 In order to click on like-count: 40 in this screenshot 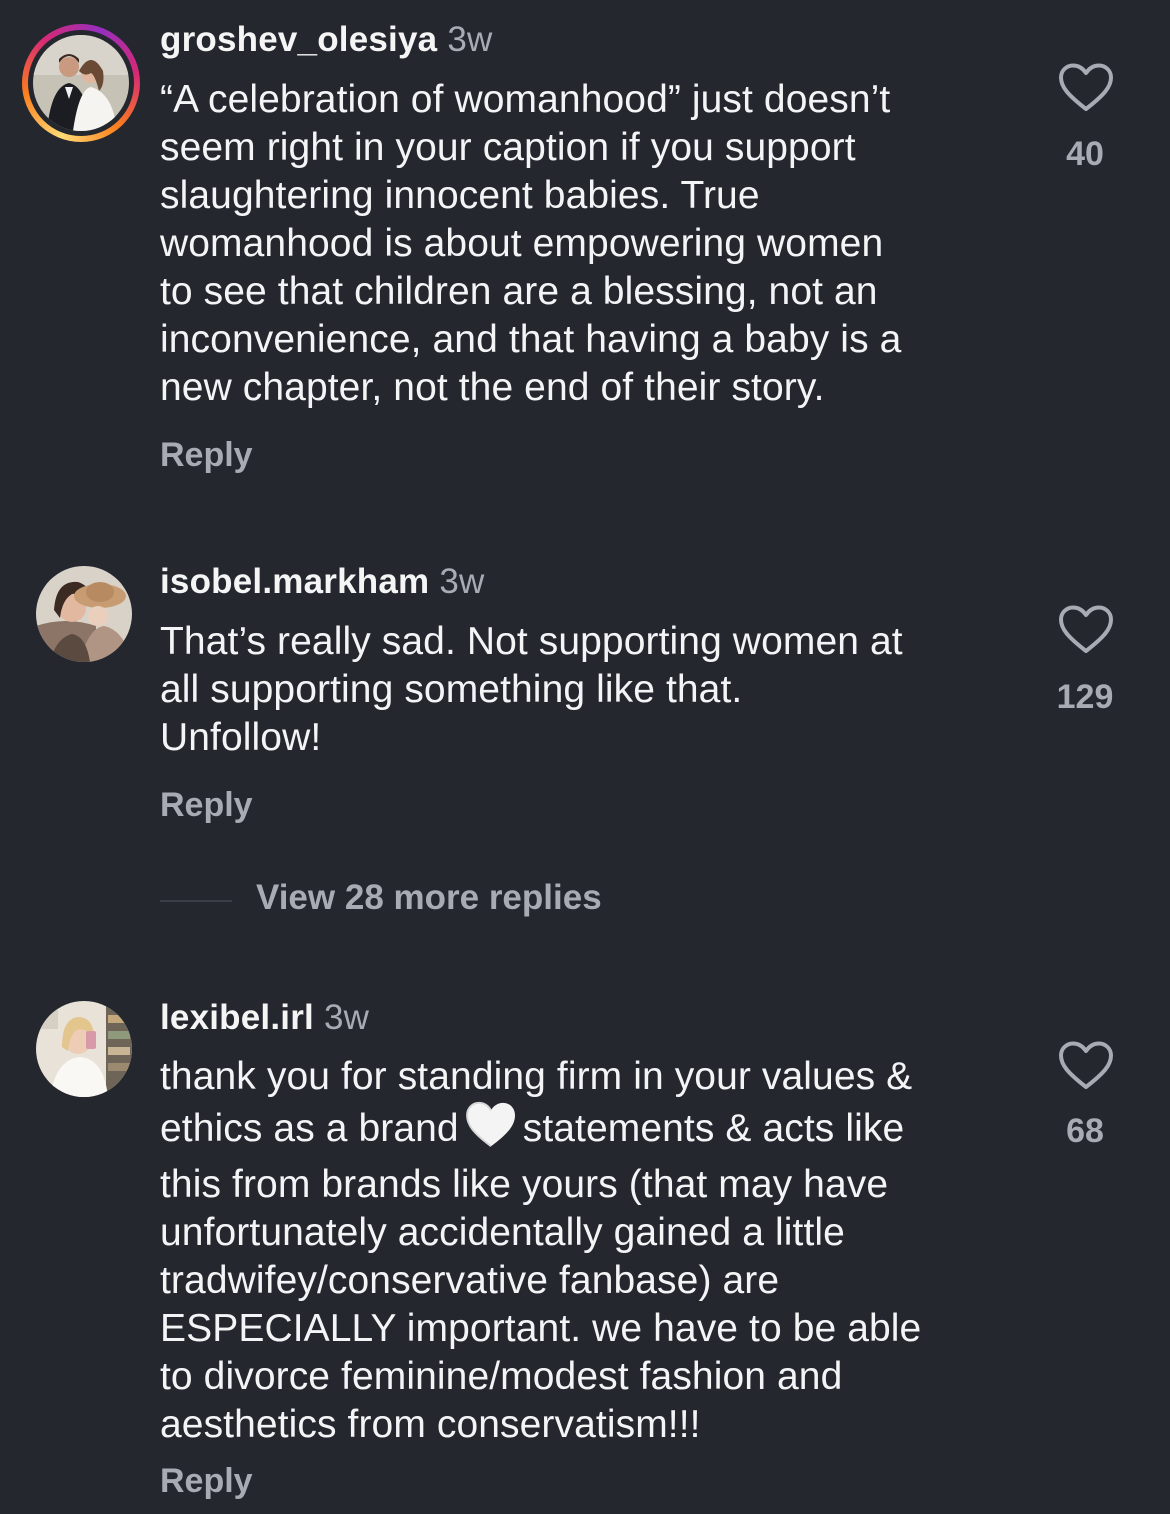, I will do `click(1085, 154)`.